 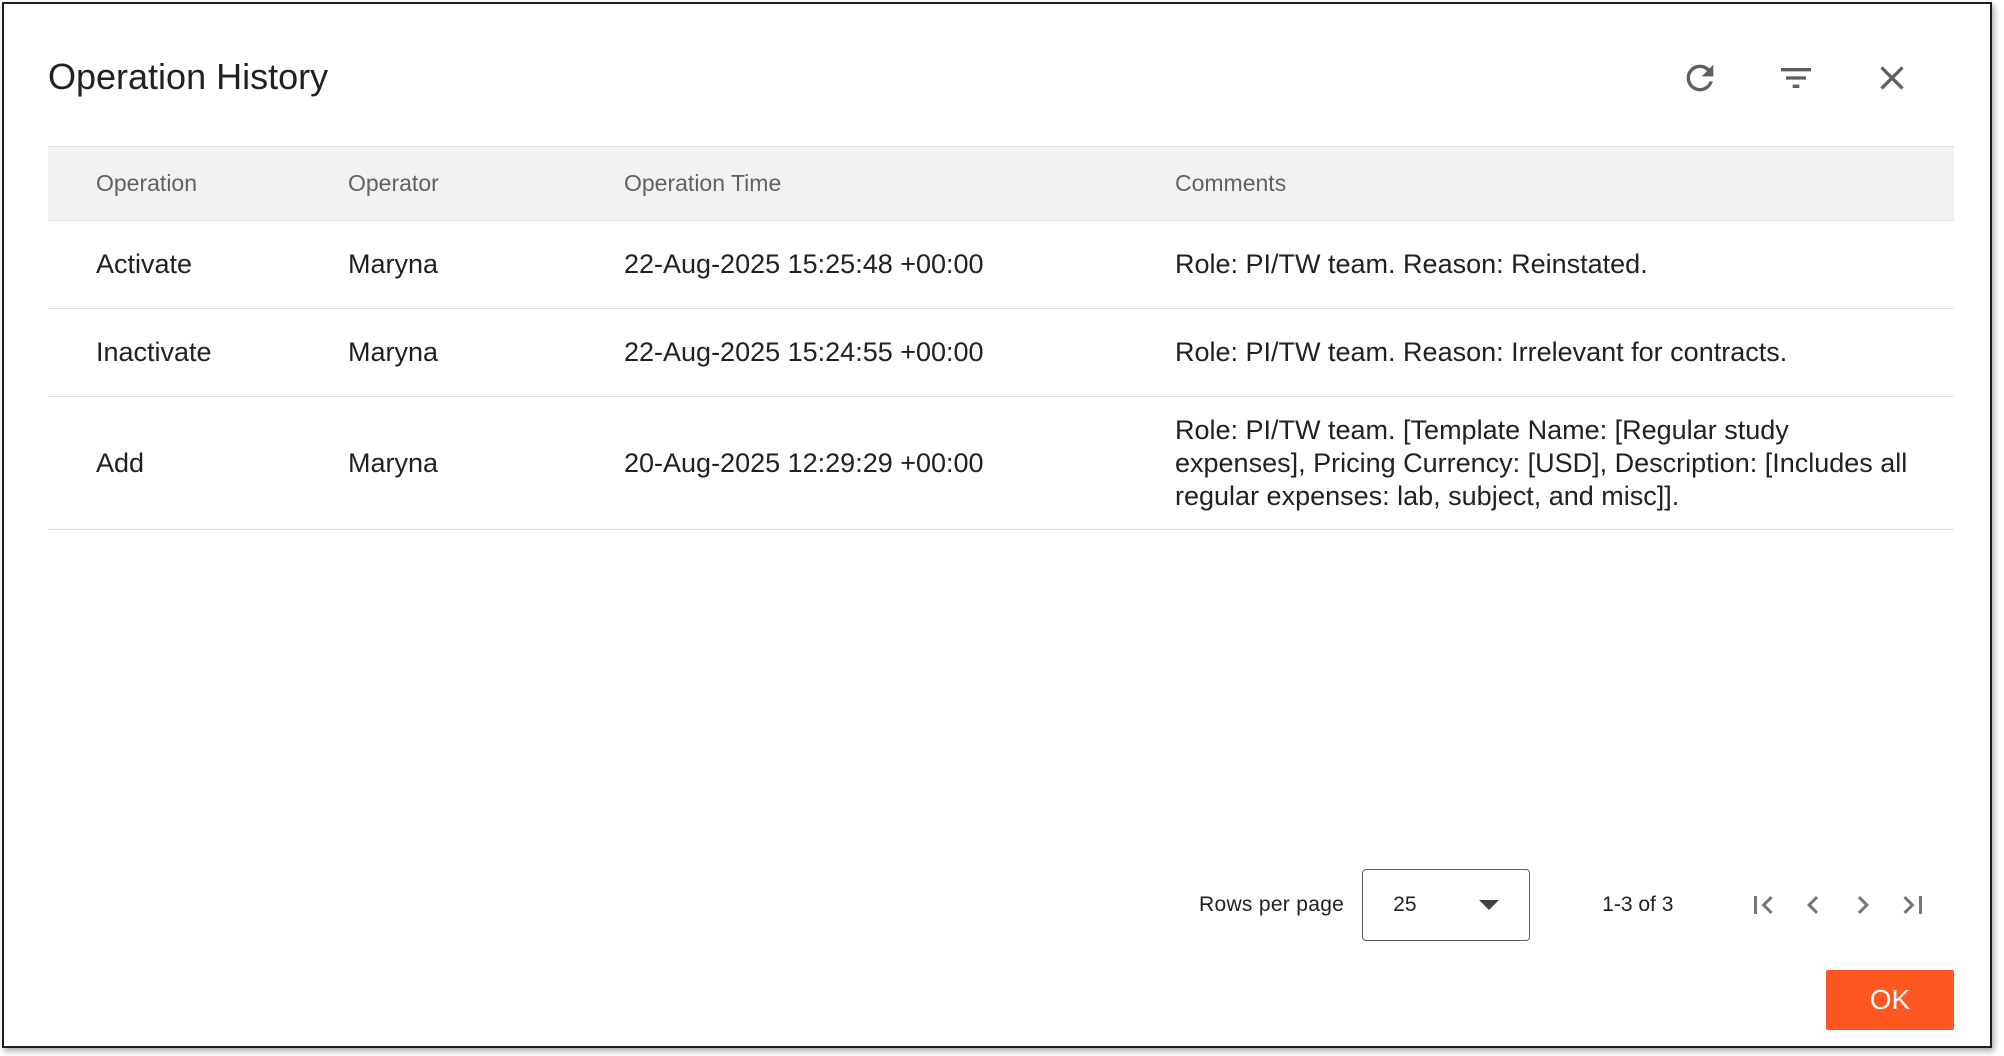 I want to click on column-header-operator: Operator, so click(x=438, y=184).